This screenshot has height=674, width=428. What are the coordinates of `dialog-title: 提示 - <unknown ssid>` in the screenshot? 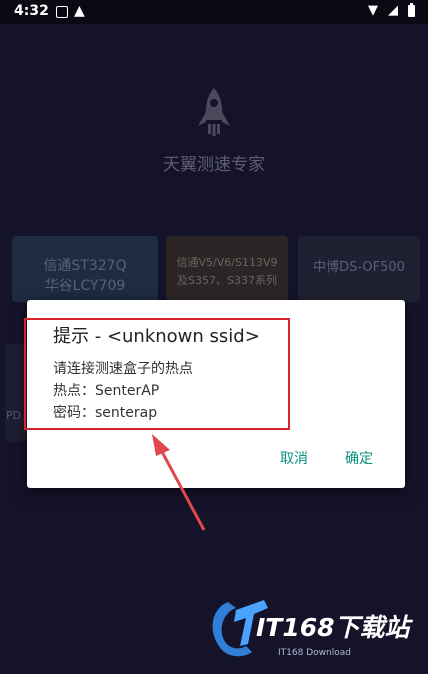 It's located at (156, 336).